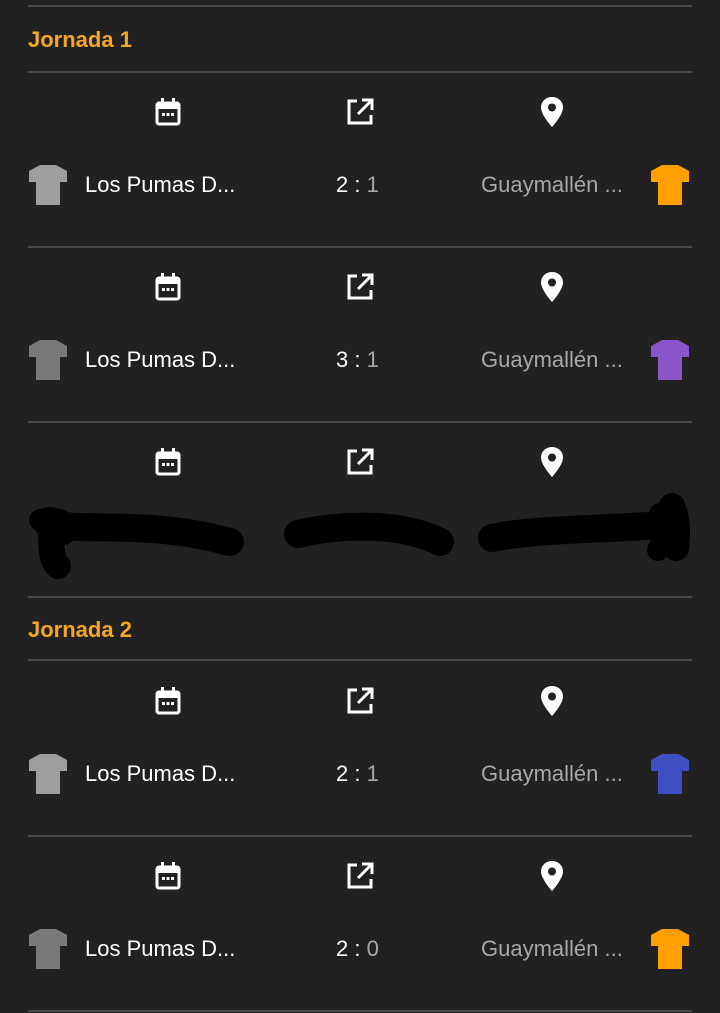  What do you see at coordinates (80, 39) in the screenshot?
I see `jornada-title: Jornada 1` at bounding box center [80, 39].